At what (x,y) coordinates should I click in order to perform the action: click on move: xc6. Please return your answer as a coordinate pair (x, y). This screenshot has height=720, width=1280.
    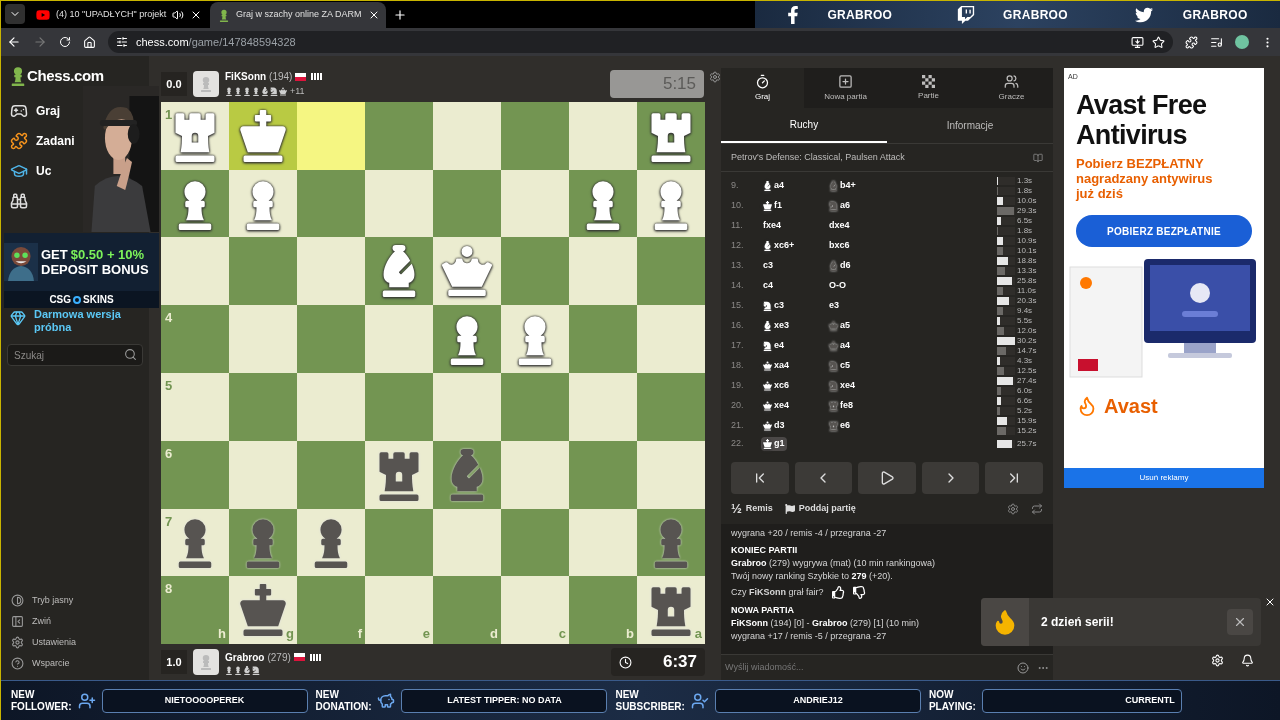
    Looking at the image, I should click on (776, 386).